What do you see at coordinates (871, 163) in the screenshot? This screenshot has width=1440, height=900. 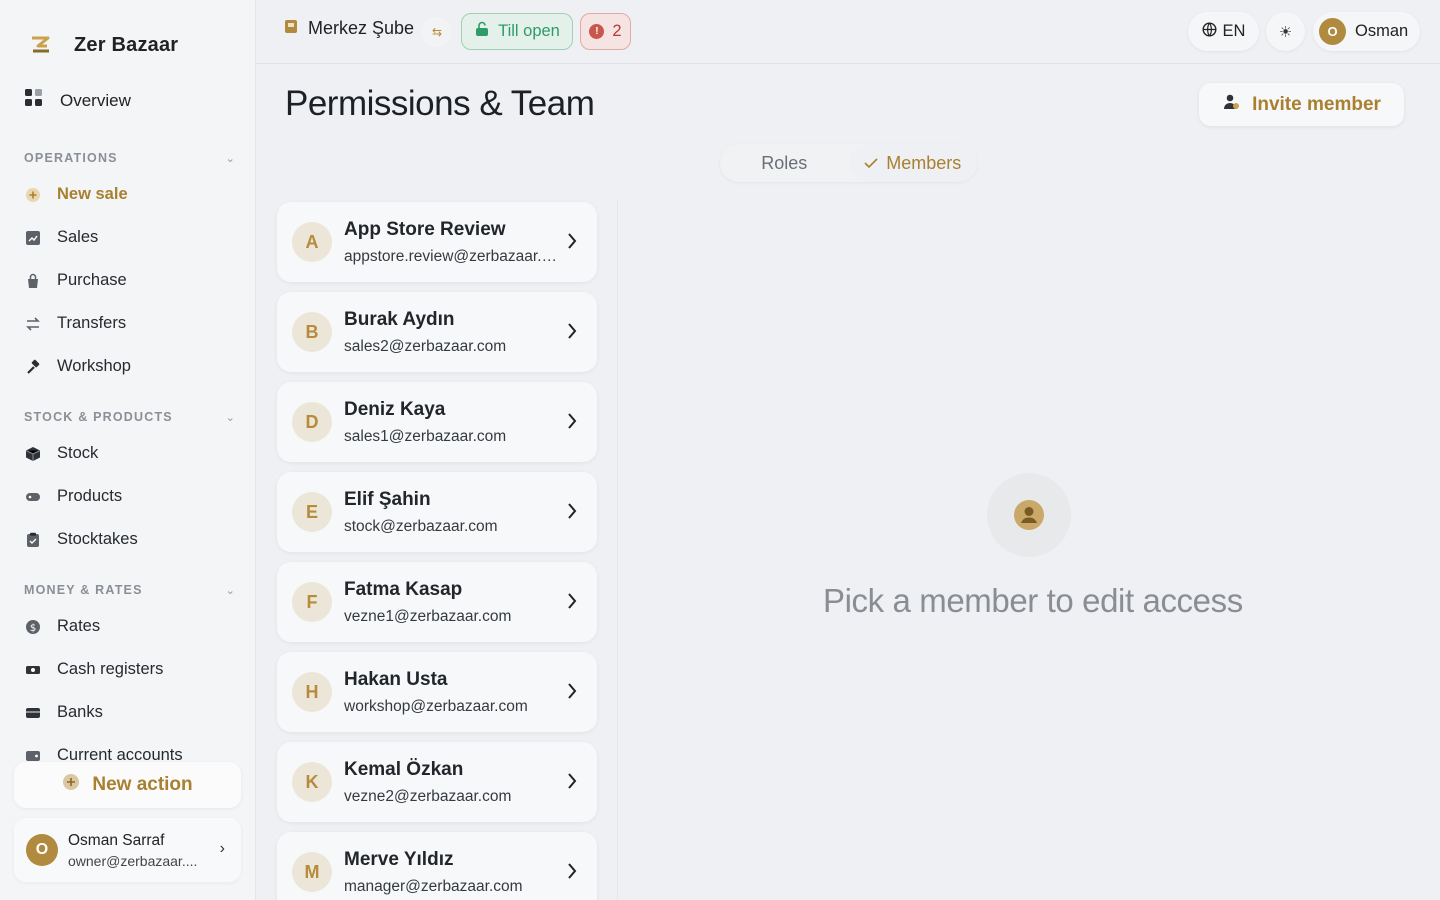 I see `check-icon` at bounding box center [871, 163].